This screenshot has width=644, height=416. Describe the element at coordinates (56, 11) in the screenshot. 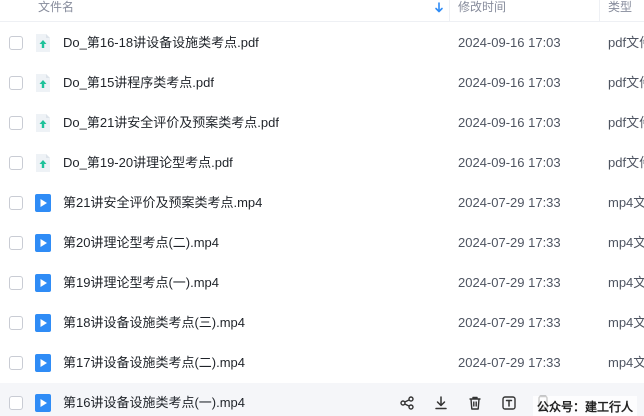

I see `column-header-name: 文件名` at that location.